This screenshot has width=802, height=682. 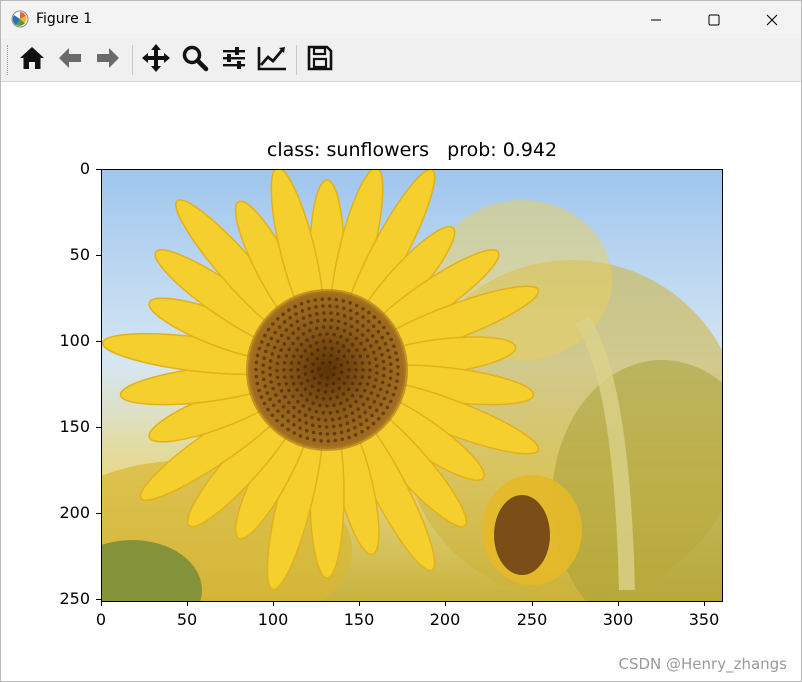 I want to click on x-tick-label: 250, so click(x=532, y=619).